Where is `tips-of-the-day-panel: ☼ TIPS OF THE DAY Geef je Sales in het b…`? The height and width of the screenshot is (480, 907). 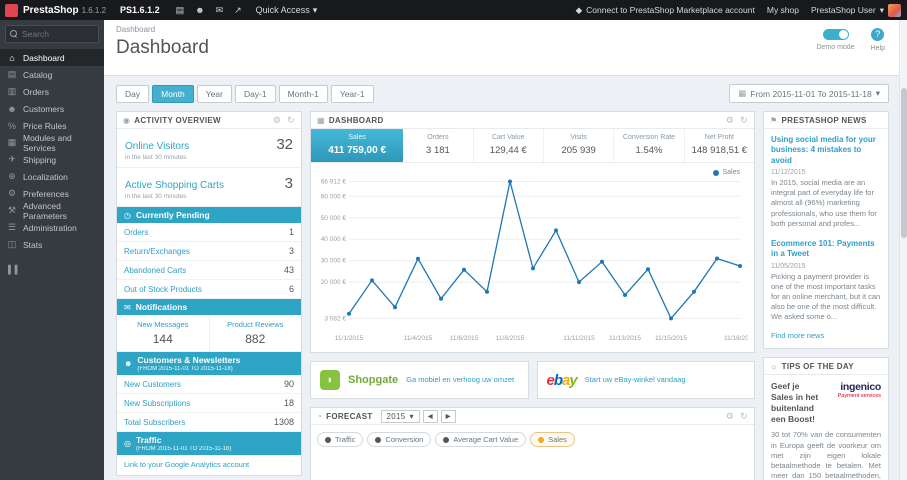
tips-of-the-day-panel: ☼ TIPS OF THE DAY Geef je Sales in het b… is located at coordinates (826, 418).